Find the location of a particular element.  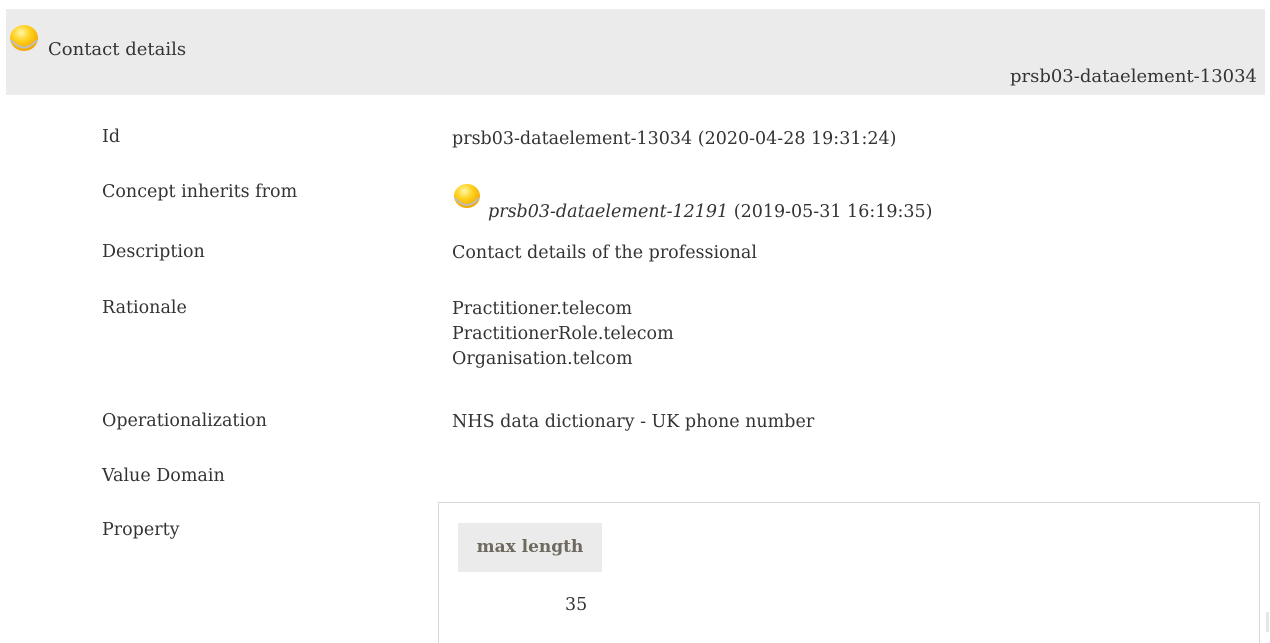

scrollbar-tick is located at coordinates (1267, 622).